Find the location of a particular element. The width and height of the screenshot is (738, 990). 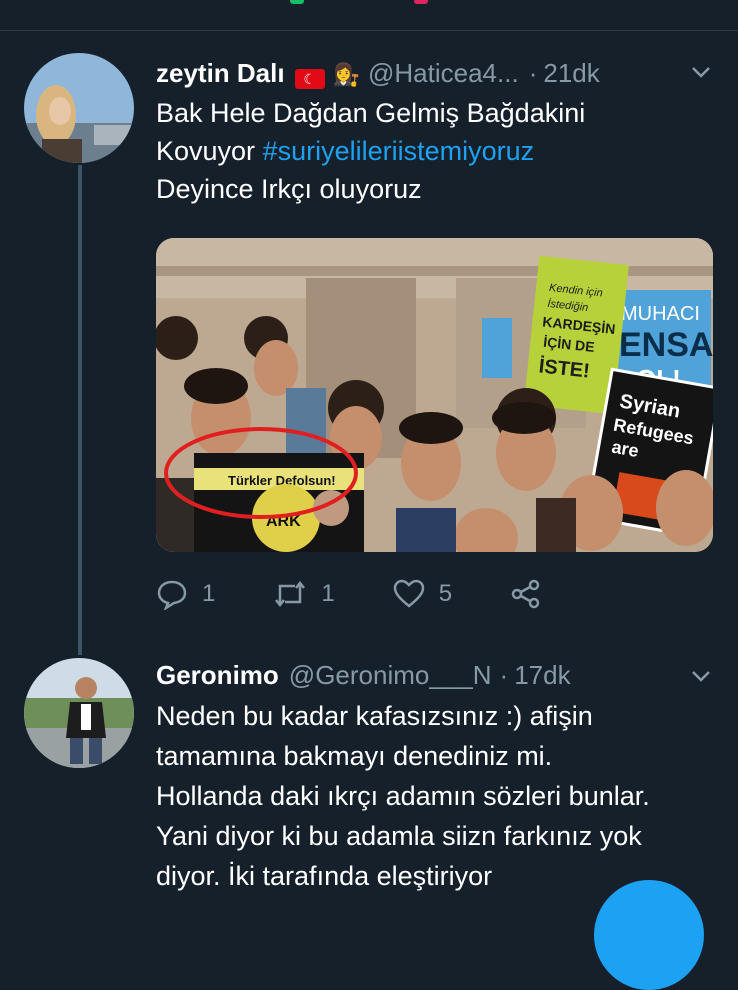

thread-connector is located at coordinates (80, 410).